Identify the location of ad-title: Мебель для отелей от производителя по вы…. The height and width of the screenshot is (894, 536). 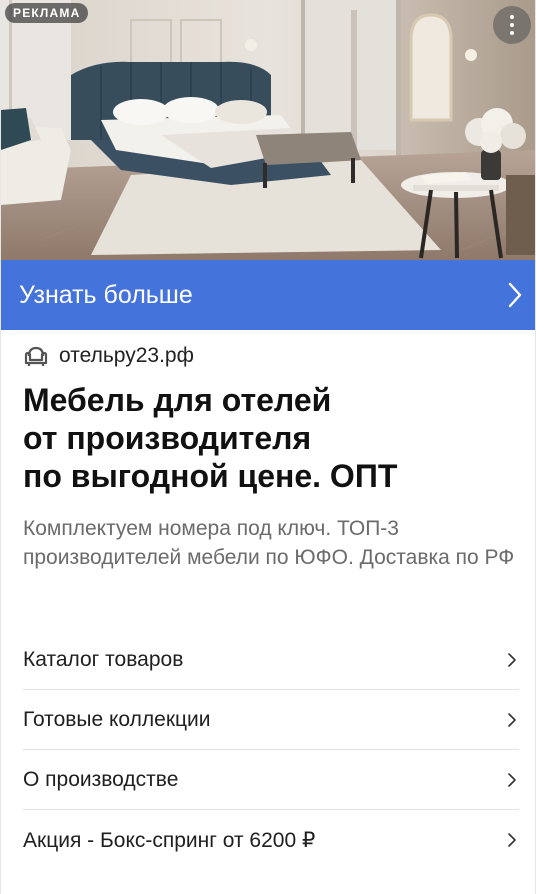
(263, 438).